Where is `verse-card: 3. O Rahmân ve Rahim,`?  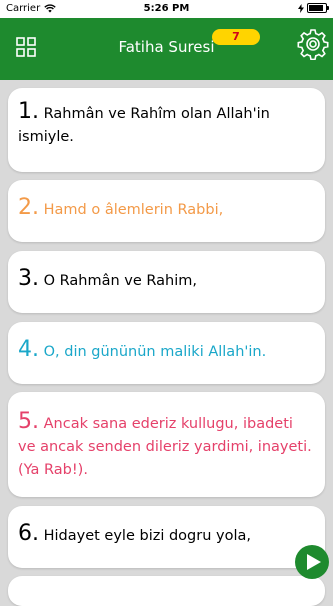 verse-card: 3. O Rahmân ve Rahim, is located at coordinates (166, 282).